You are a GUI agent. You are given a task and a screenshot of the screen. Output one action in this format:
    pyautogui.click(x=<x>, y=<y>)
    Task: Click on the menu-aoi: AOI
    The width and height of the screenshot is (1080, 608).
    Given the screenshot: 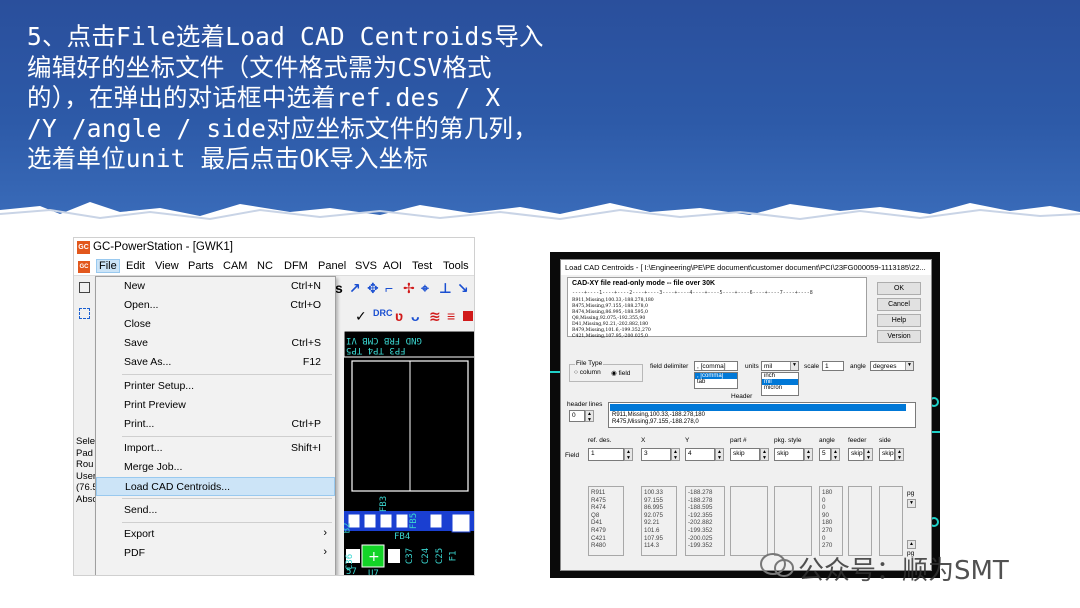 What is the action you would take?
    pyautogui.click(x=392, y=266)
    